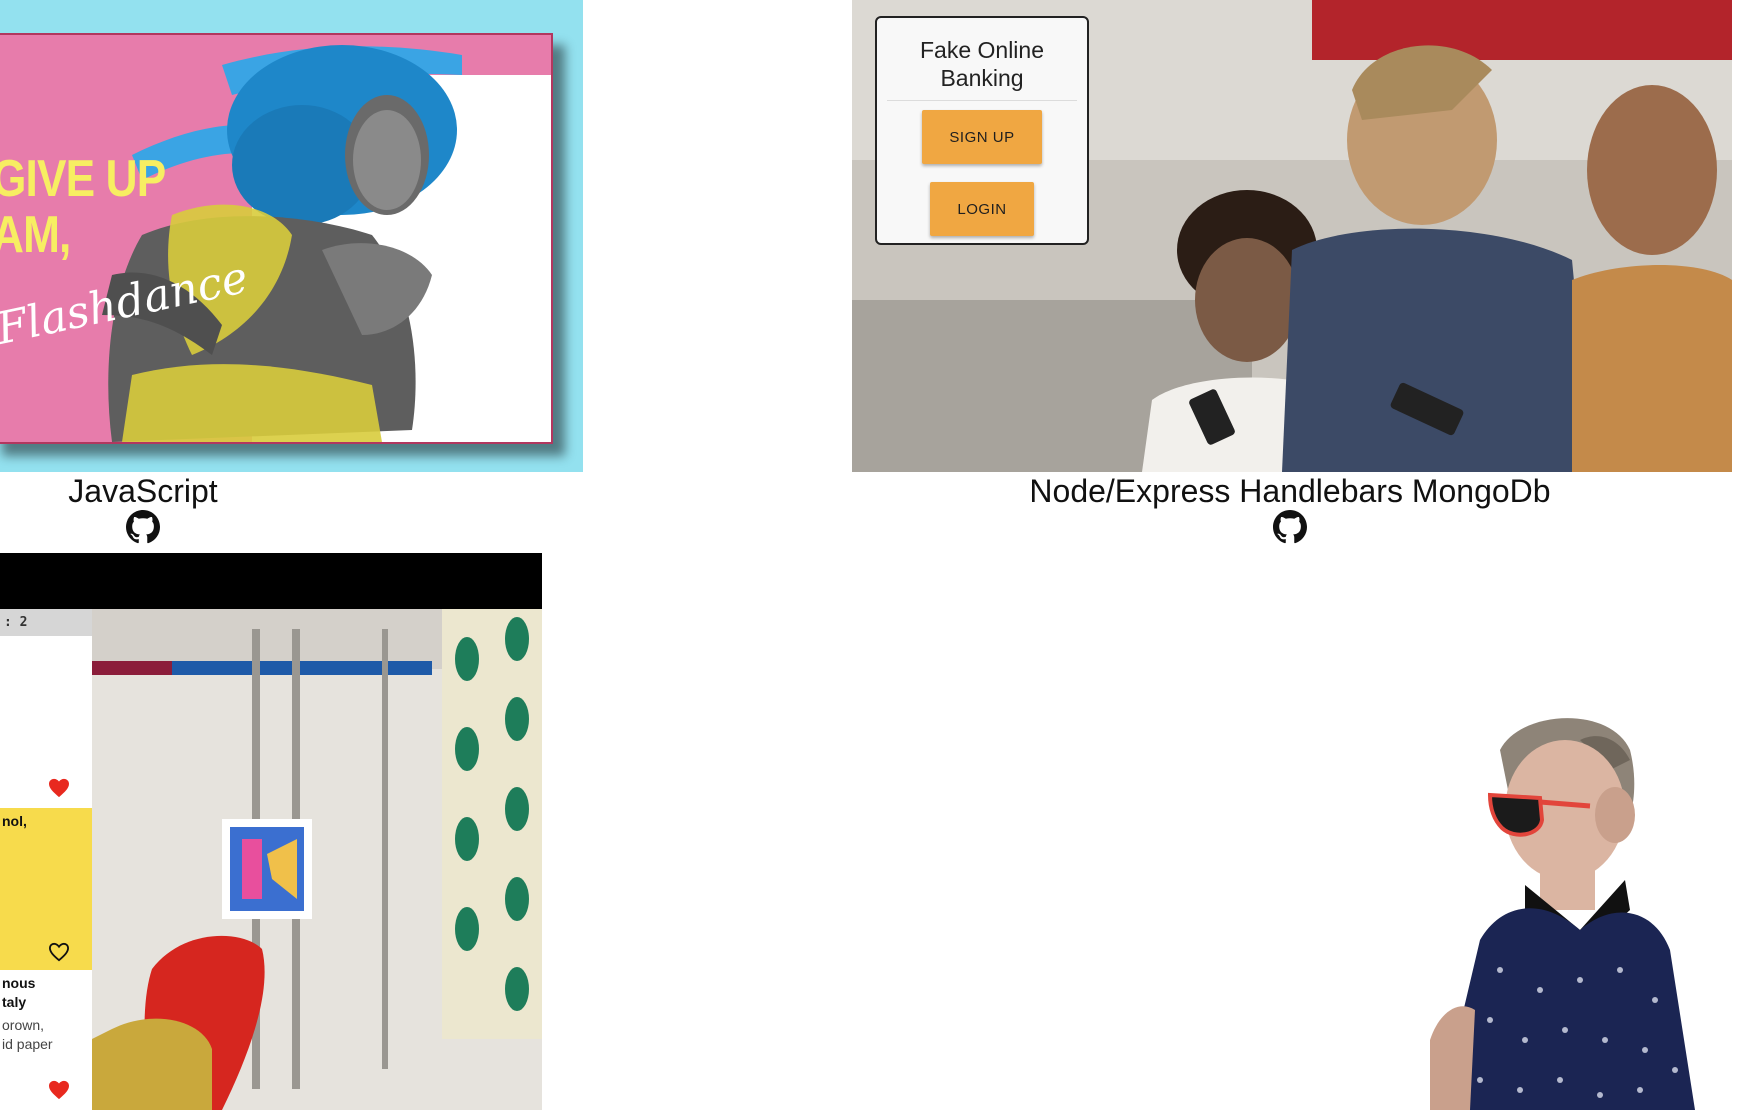  I want to click on bank-app-card: Fake Online Banking SIGN UP LOGIN, so click(982, 130).